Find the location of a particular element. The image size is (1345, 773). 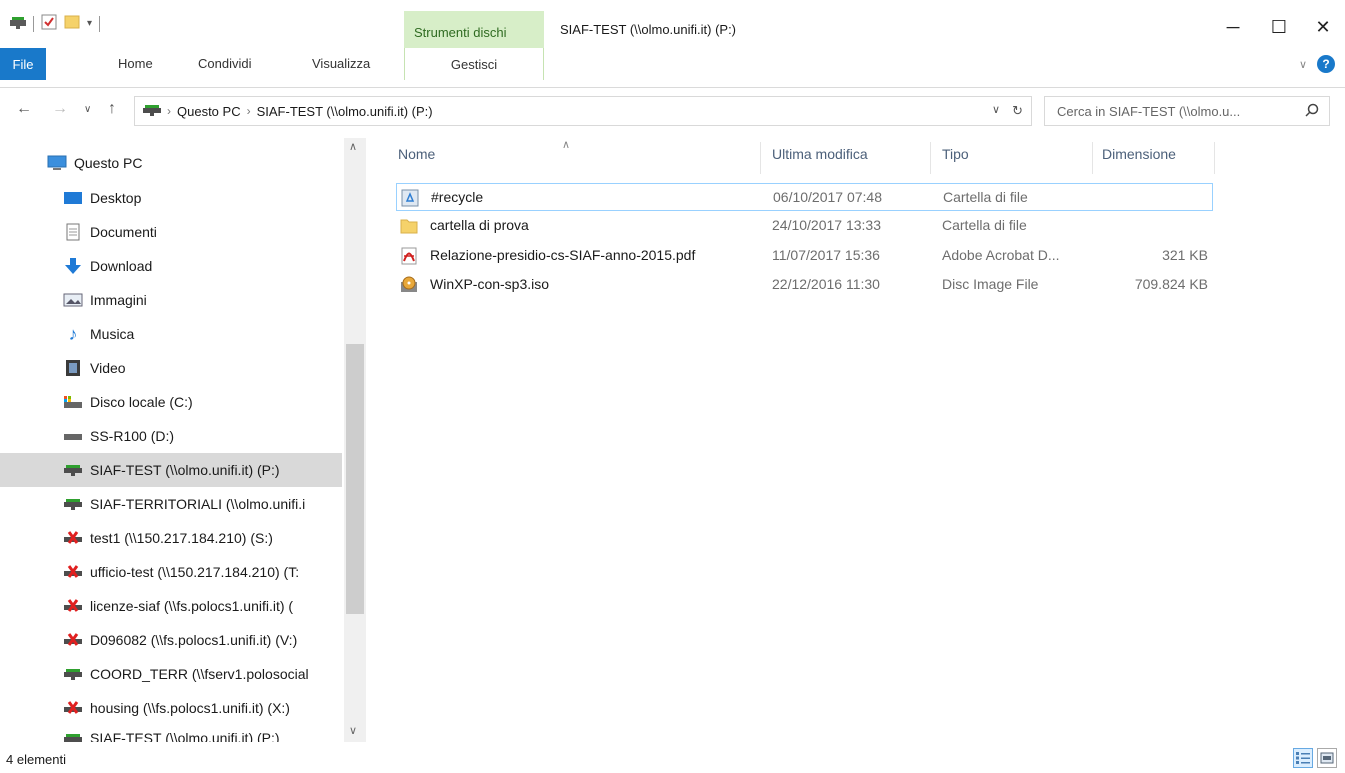

nav-item-download: Download is located at coordinates (171, 266).